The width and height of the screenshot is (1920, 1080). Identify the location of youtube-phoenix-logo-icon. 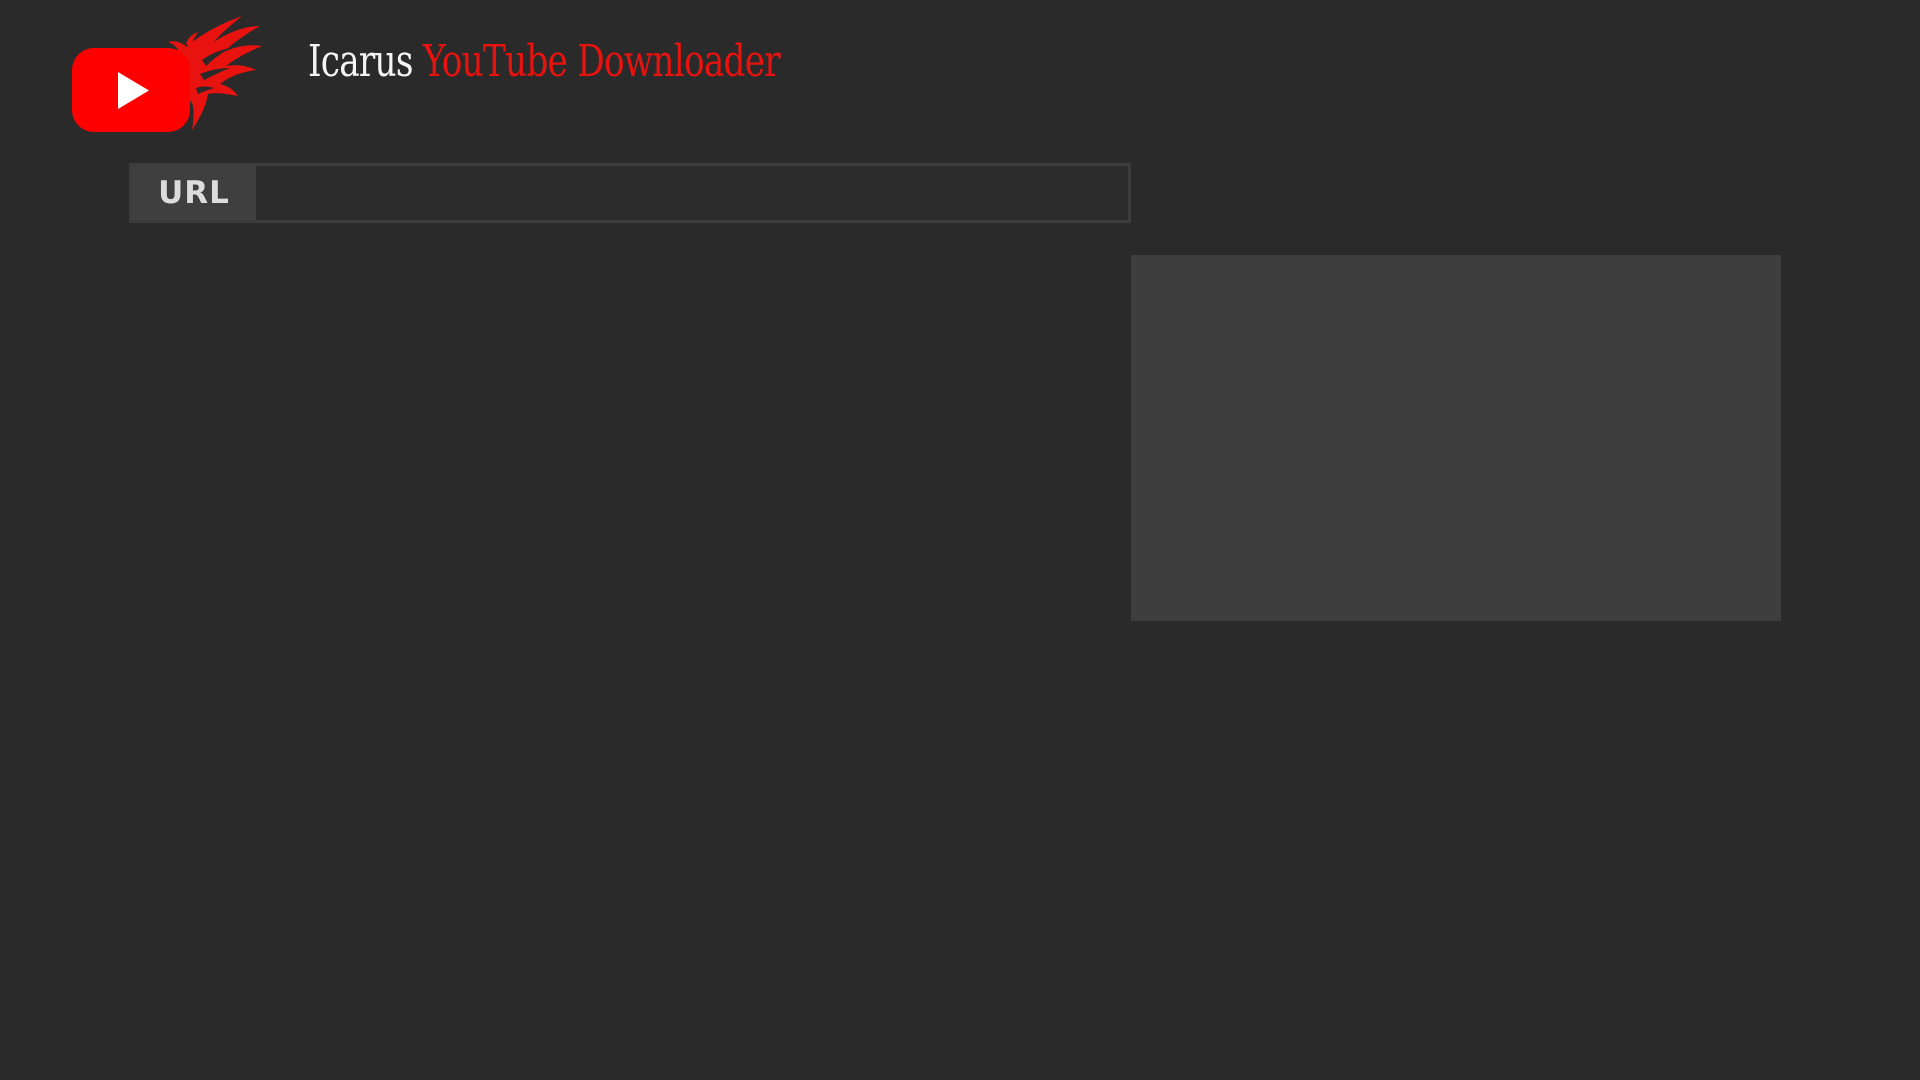
(175, 74).